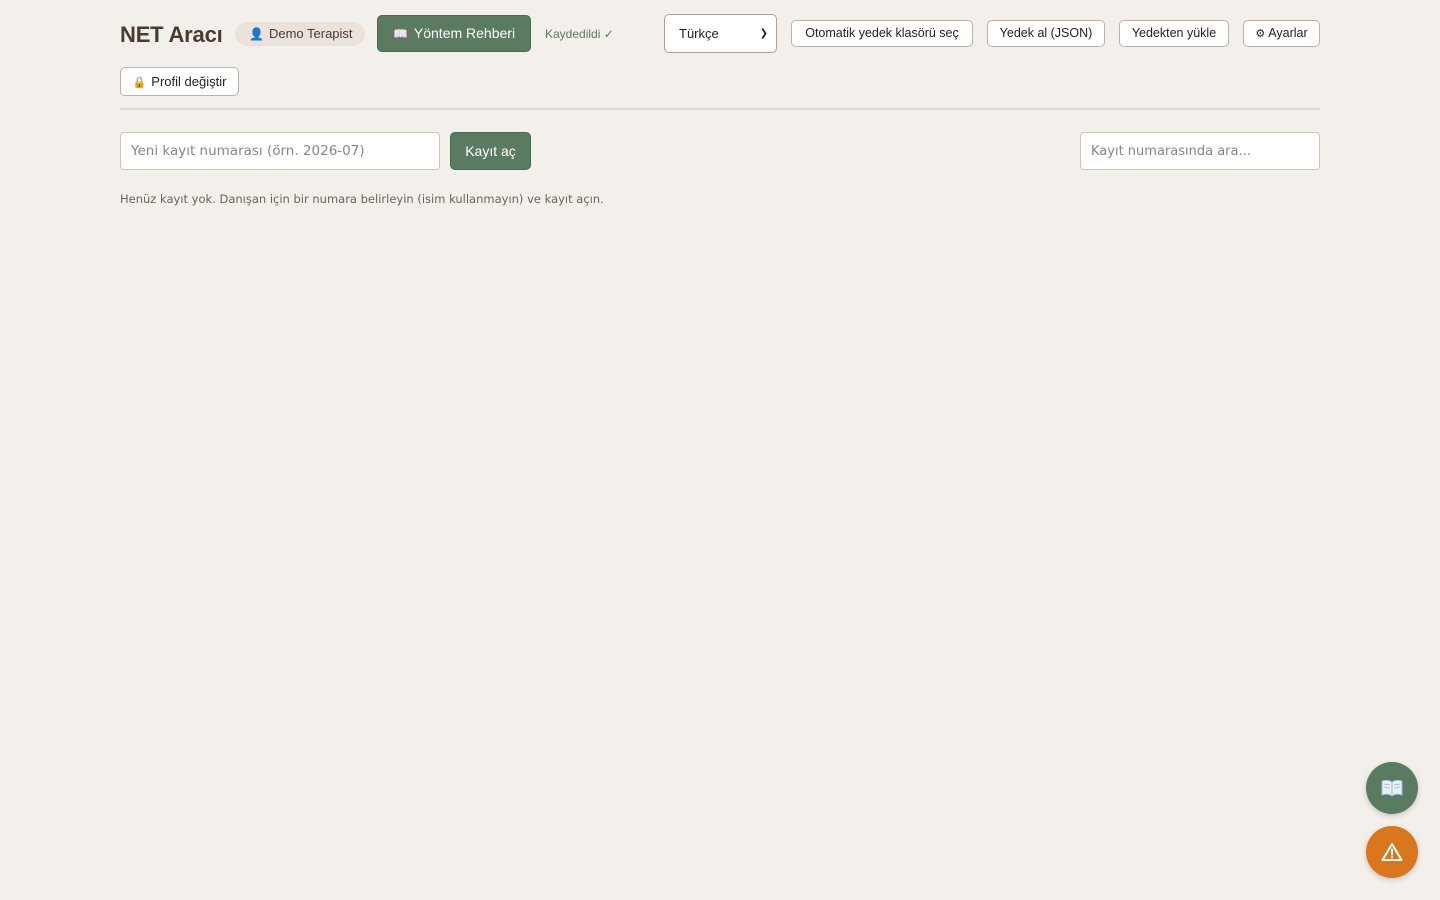  I want to click on chevron-down-icon: ❯, so click(763, 33).